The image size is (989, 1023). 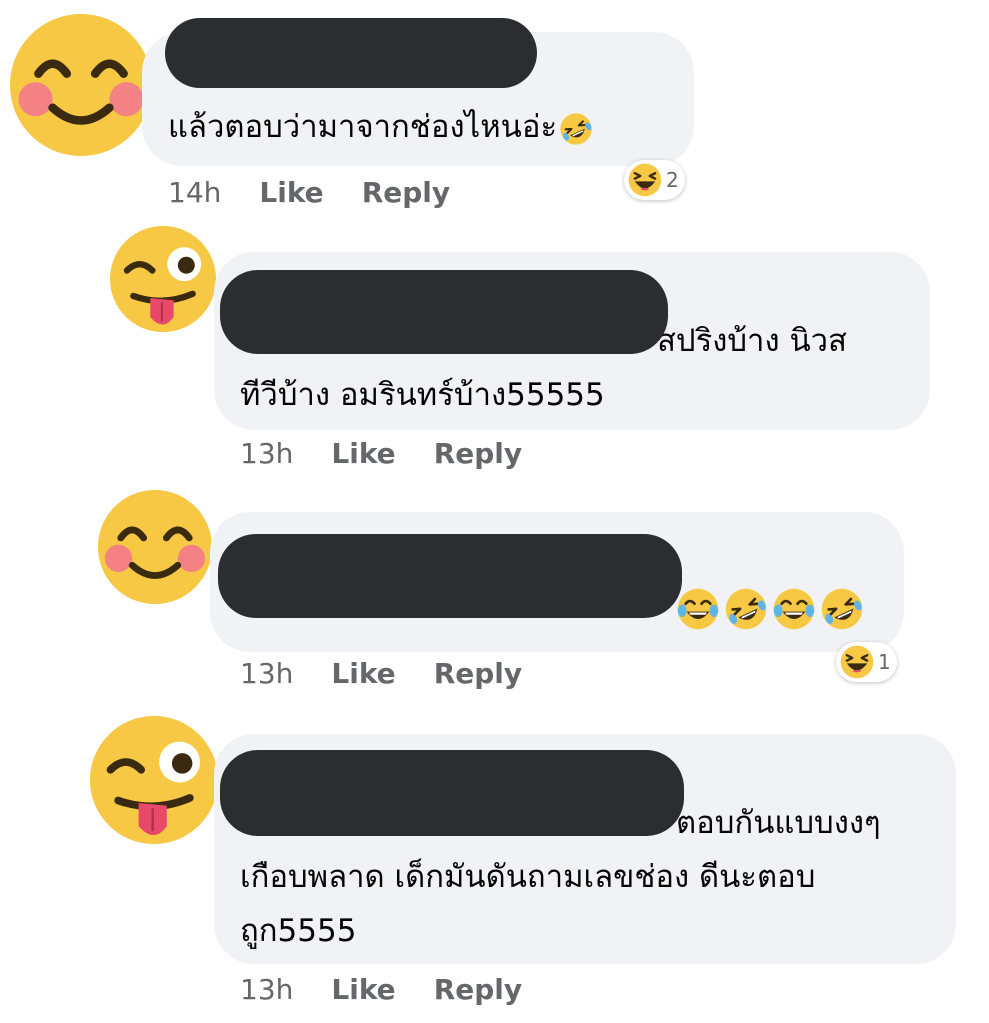 I want to click on comment-text-line: ถูก5555, so click(x=298, y=931).